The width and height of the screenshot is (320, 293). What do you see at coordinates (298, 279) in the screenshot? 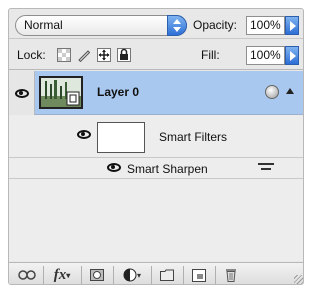
I see `resize-grip-icon` at bounding box center [298, 279].